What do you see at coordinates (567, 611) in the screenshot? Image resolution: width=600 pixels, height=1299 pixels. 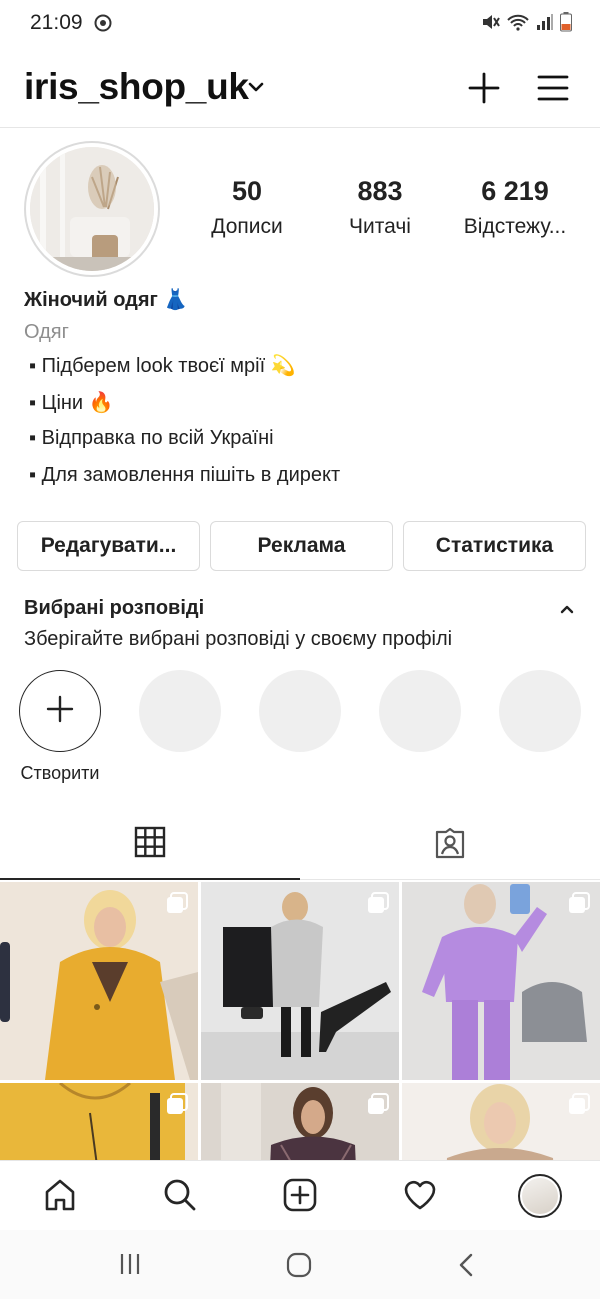 I see `chevron-up-icon` at bounding box center [567, 611].